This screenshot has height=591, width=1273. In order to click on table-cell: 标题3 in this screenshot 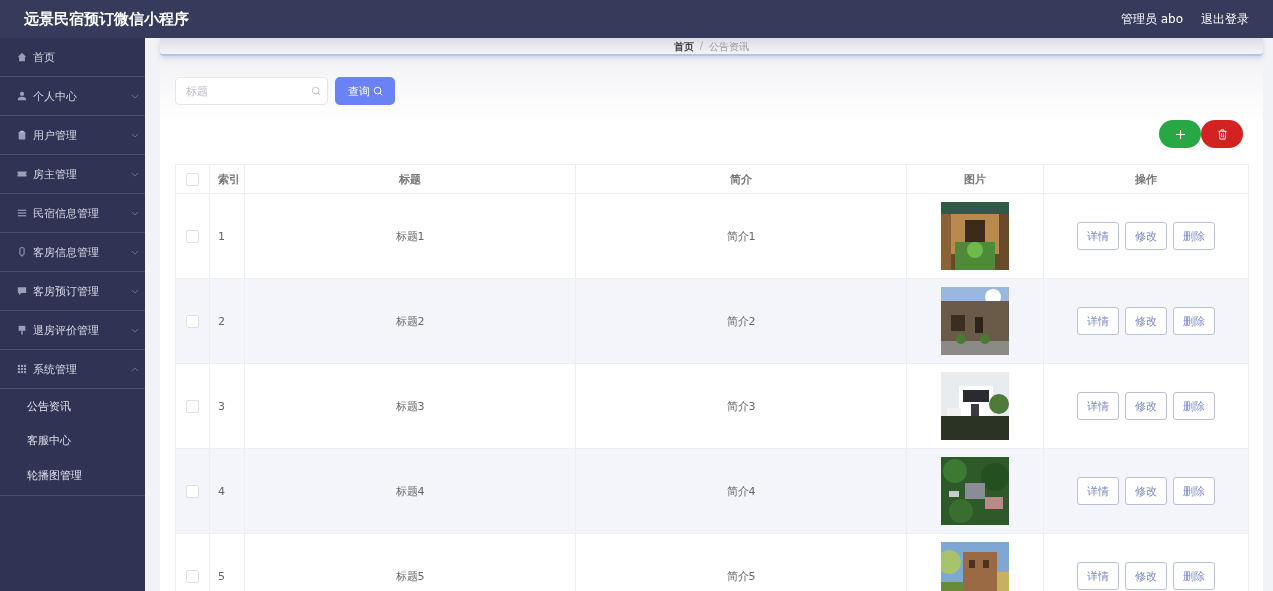, I will do `click(410, 406)`.